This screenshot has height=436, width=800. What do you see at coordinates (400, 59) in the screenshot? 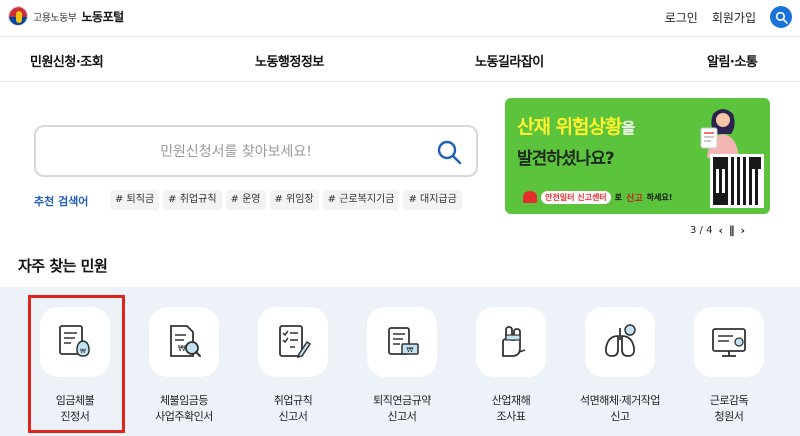
I see `main-nav: 민원신청·조회 노동행정정보 노동길라잡이 알림·소통` at bounding box center [400, 59].